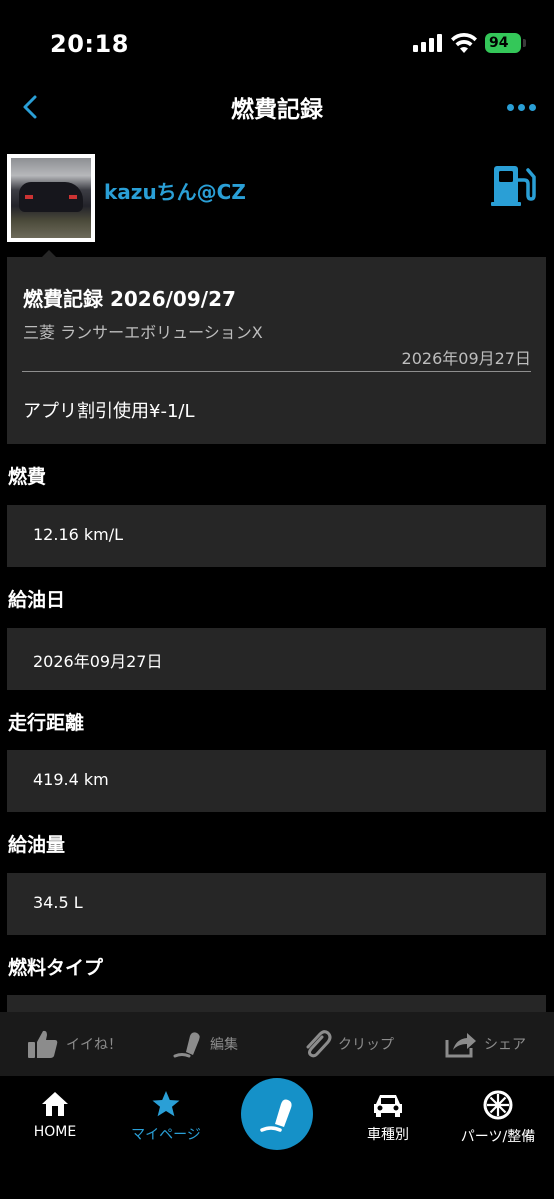  What do you see at coordinates (166, 1135) in the screenshot?
I see `tab-mypage-label: マイページ` at bounding box center [166, 1135].